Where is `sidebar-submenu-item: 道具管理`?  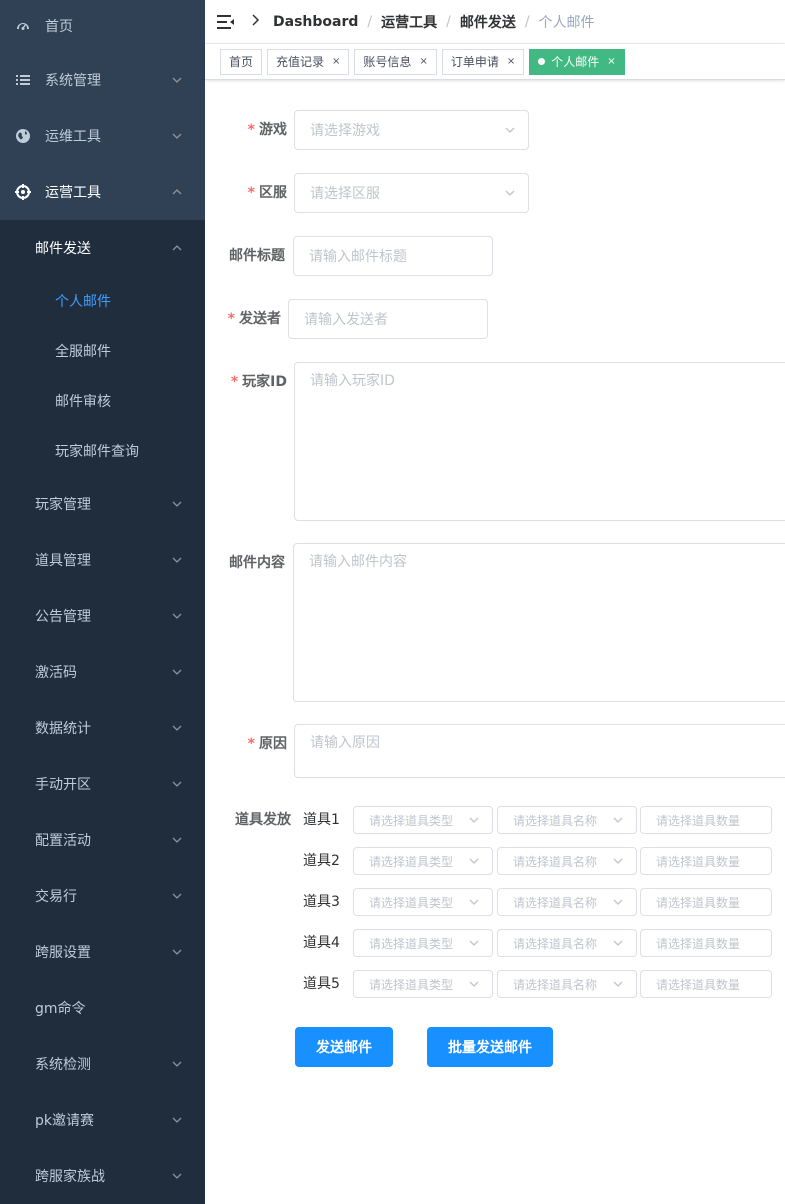
sidebar-submenu-item: 道具管理 is located at coordinates (102, 560).